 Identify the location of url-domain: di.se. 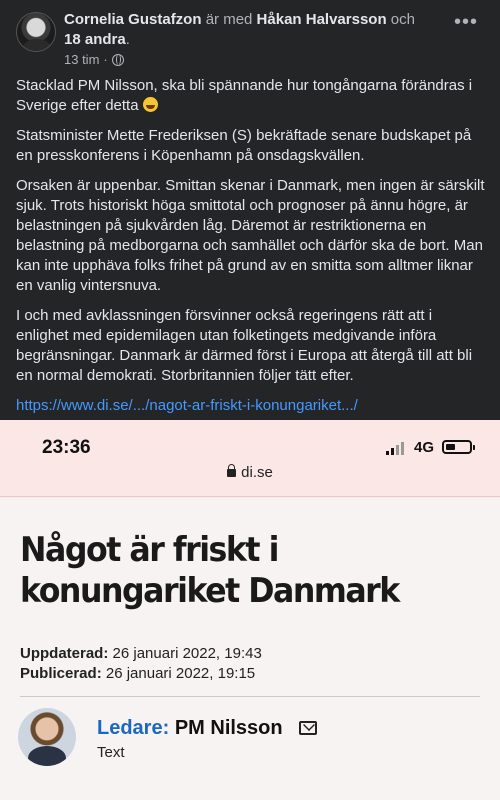
(257, 472).